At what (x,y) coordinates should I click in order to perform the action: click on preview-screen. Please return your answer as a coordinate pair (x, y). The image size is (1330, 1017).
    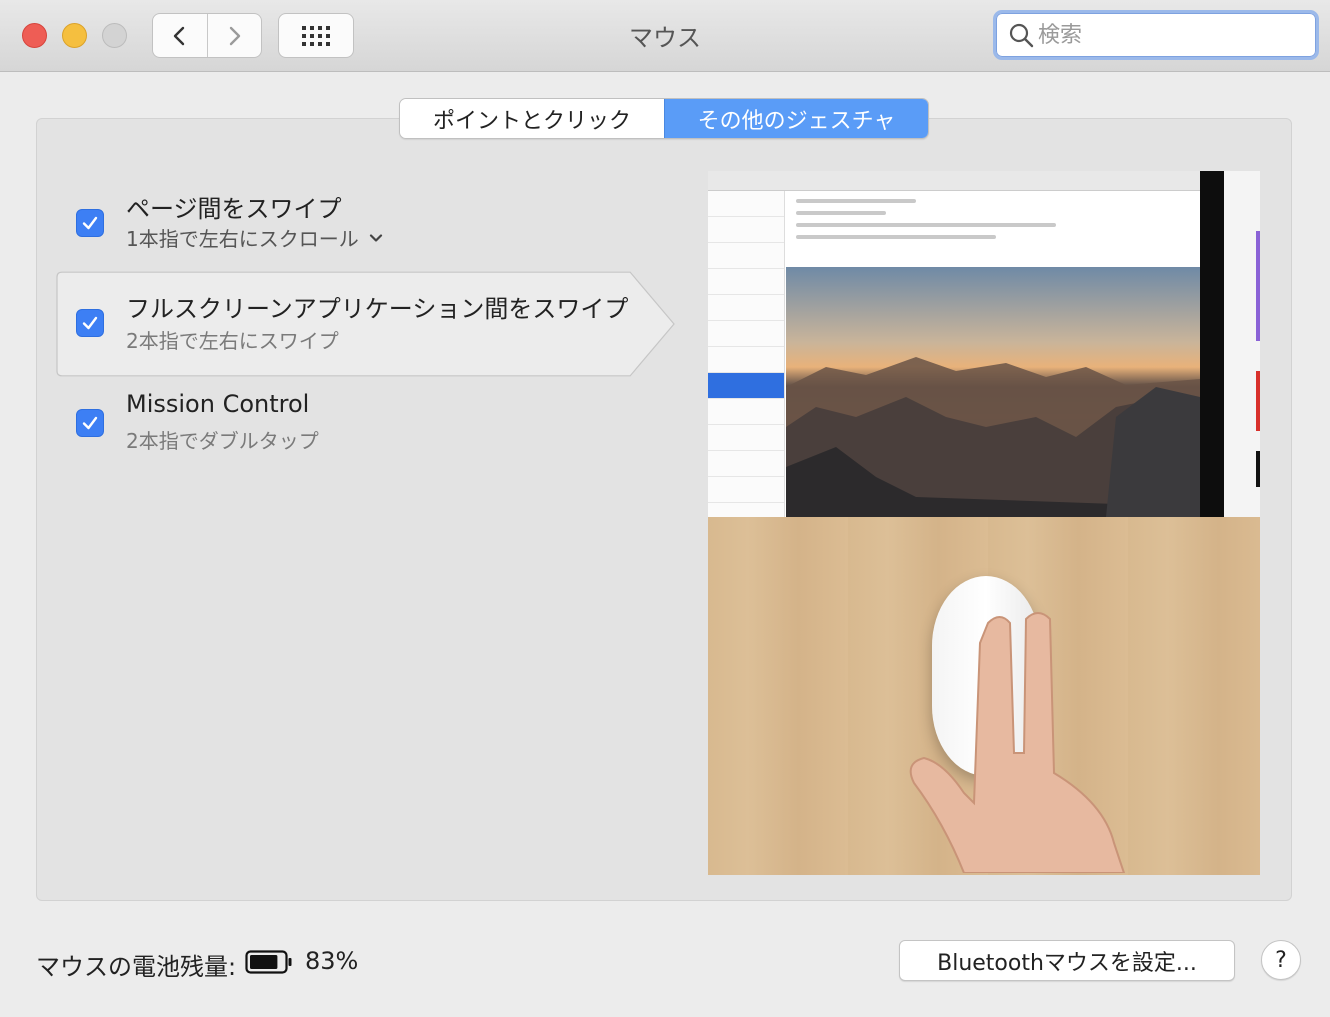
    Looking at the image, I should click on (984, 344).